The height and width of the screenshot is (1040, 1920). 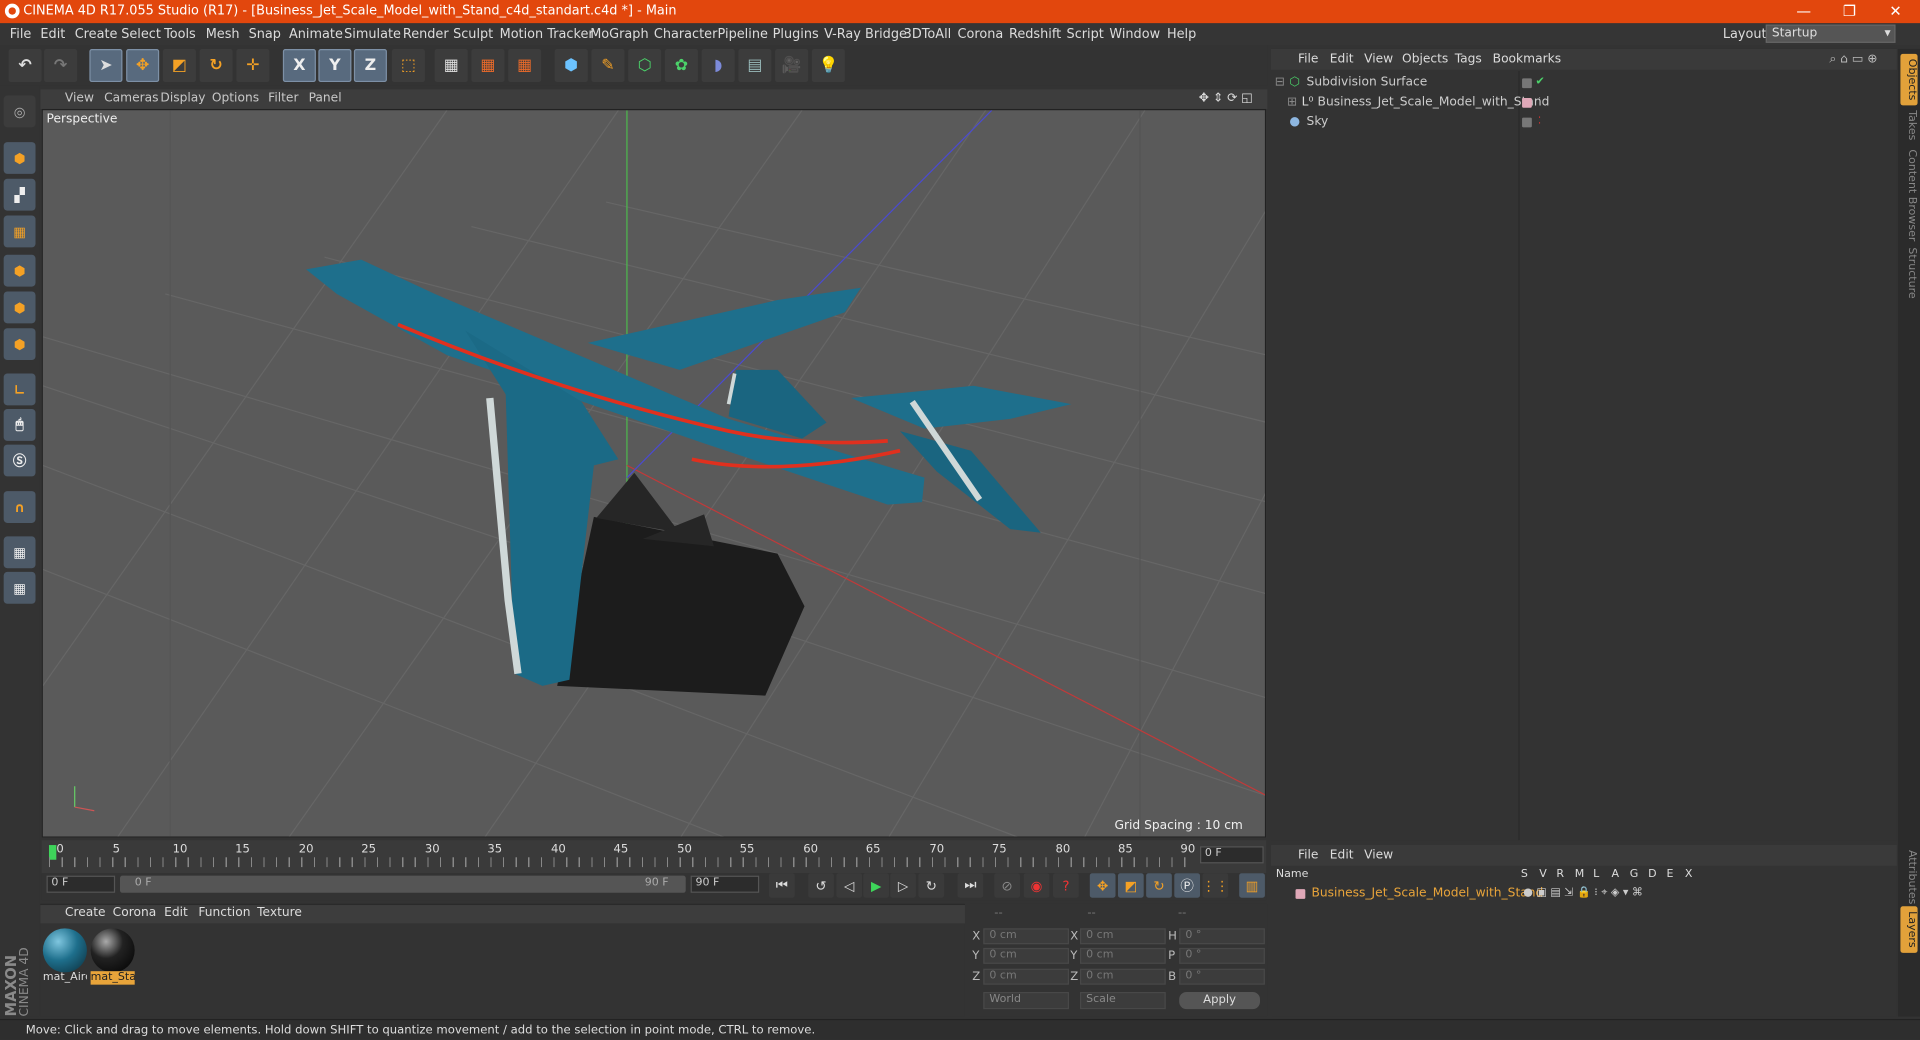 What do you see at coordinates (408, 65) in the screenshot?
I see `coordinate-system-icon: ⬚` at bounding box center [408, 65].